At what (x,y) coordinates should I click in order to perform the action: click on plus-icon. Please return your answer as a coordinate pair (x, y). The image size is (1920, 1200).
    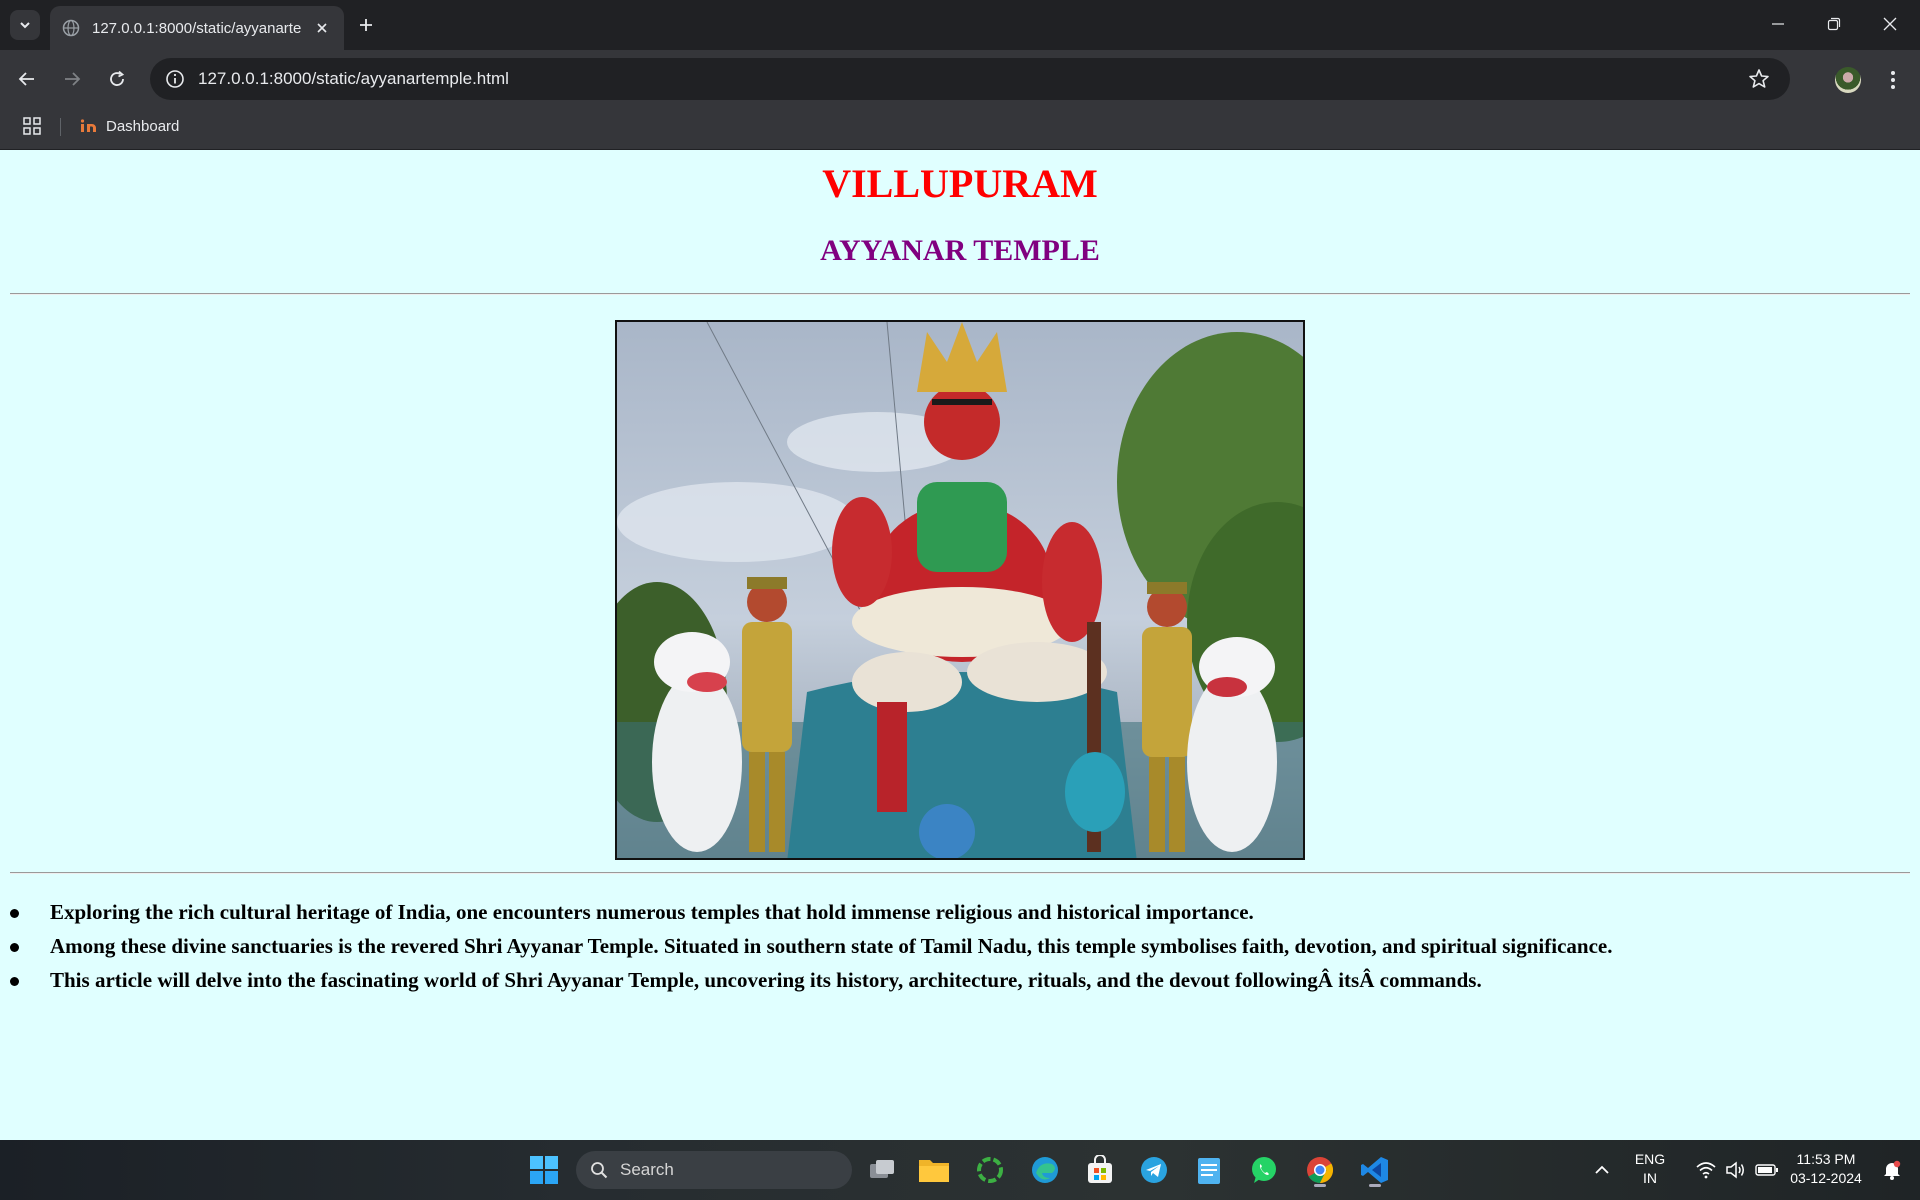
    Looking at the image, I should click on (366, 25).